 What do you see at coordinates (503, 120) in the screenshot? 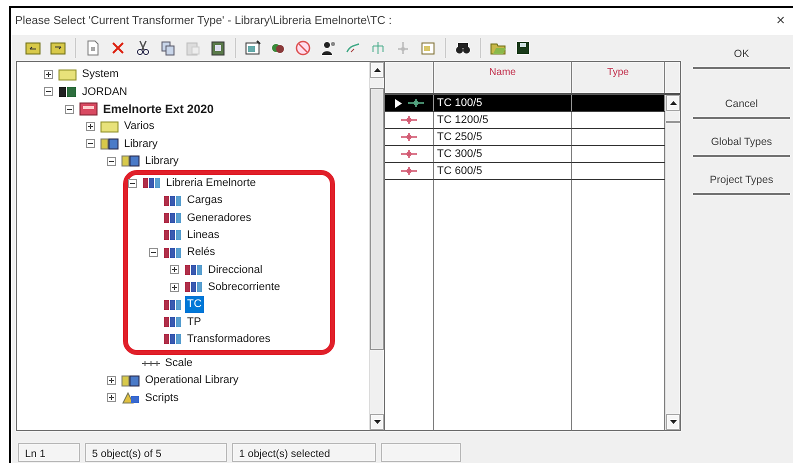
I see `table-cell: TC 1200/5` at bounding box center [503, 120].